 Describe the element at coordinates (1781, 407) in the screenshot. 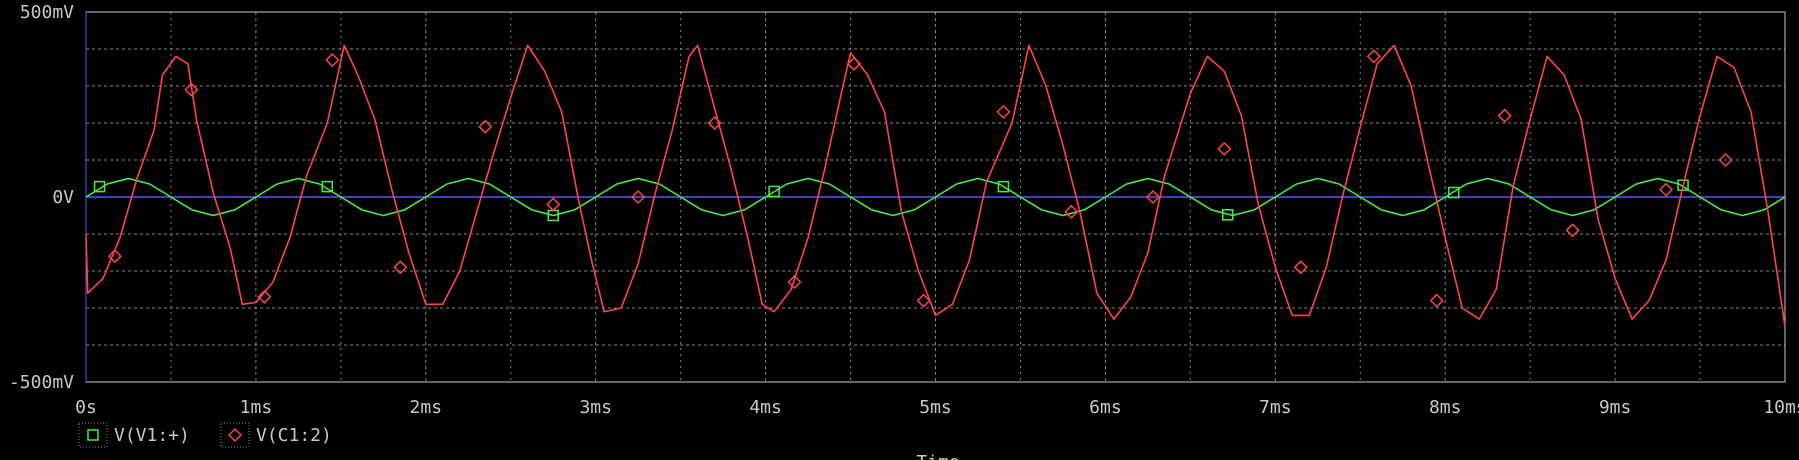

I see `x-tick-label: 10ms` at that location.